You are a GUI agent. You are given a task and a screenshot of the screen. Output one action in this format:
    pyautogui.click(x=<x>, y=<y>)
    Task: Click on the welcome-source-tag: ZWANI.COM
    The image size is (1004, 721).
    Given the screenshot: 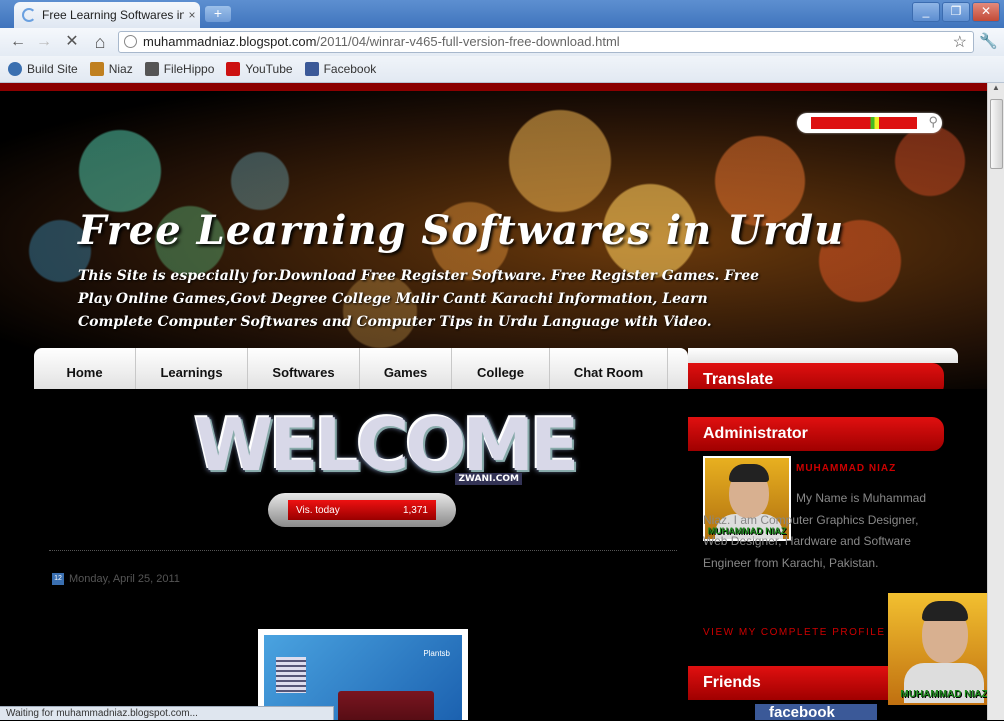 What is the action you would take?
    pyautogui.click(x=488, y=479)
    